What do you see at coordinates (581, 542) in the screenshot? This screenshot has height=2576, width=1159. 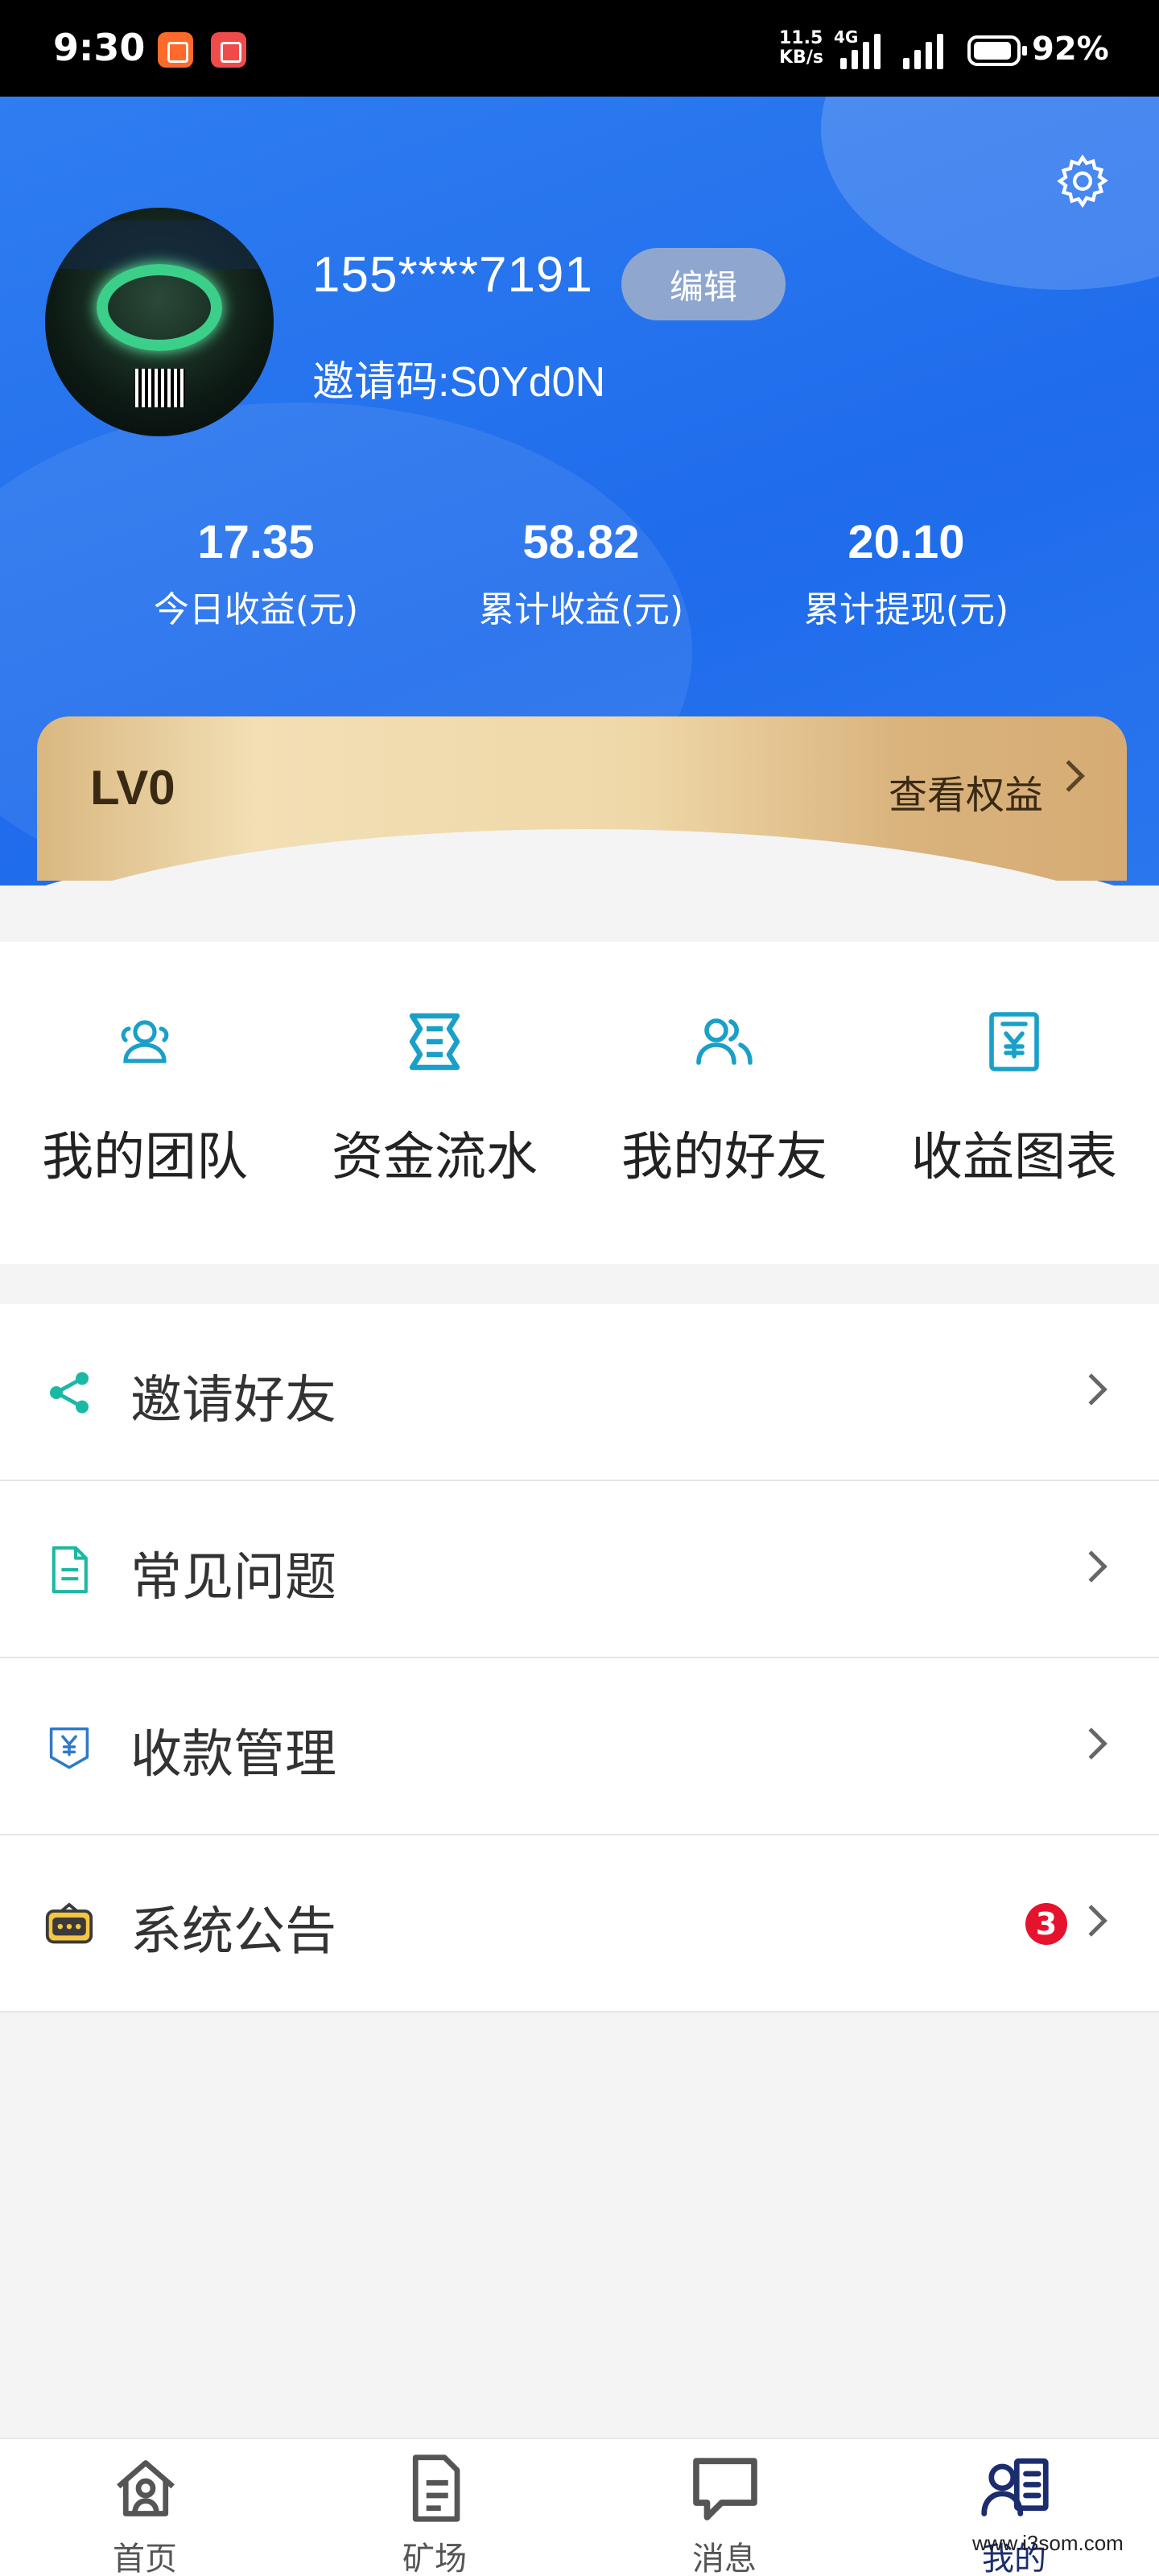 I see `stat-value: 58.82` at bounding box center [581, 542].